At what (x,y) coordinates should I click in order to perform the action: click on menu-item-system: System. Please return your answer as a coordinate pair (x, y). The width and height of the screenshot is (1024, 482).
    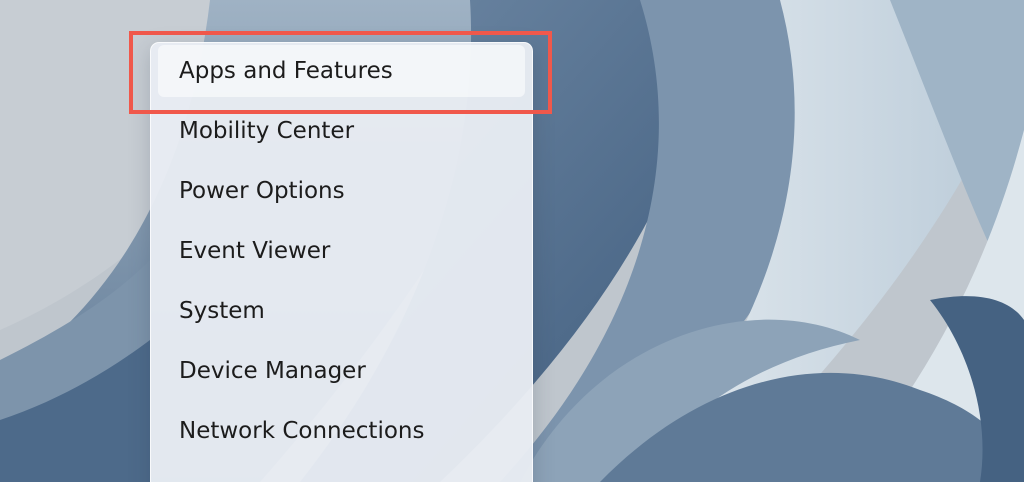
    Looking at the image, I should click on (341, 311).